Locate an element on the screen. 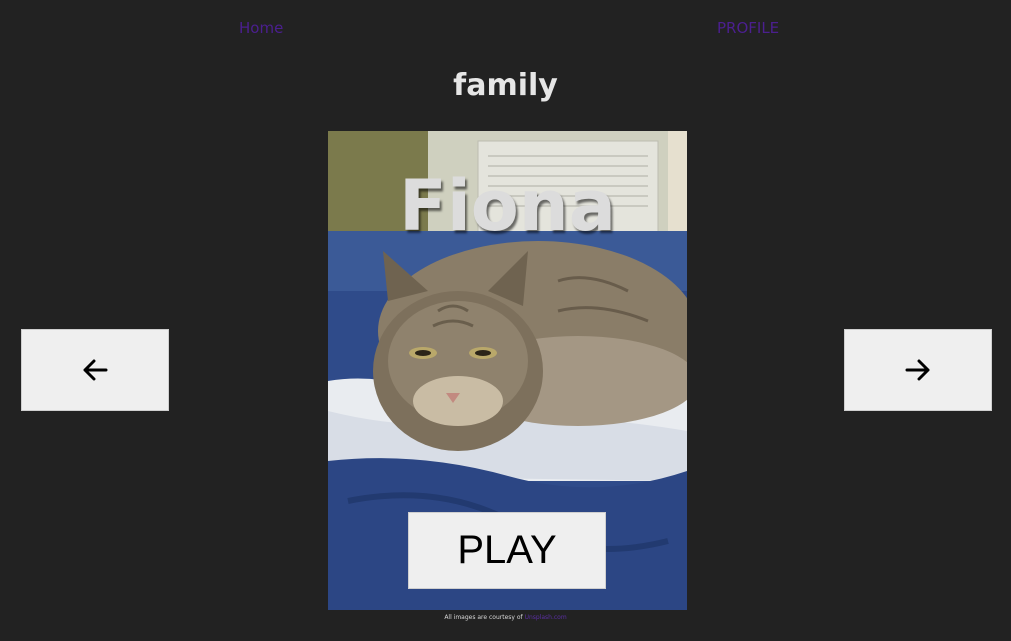 The image size is (1011, 641). unsplash-link: Unsplash.com is located at coordinates (546, 617).